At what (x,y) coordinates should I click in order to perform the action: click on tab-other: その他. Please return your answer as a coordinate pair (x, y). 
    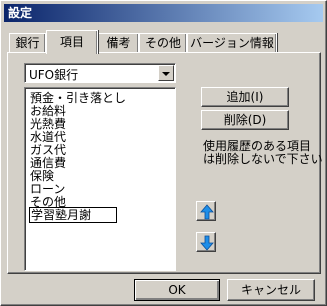
    Looking at the image, I should click on (163, 43).